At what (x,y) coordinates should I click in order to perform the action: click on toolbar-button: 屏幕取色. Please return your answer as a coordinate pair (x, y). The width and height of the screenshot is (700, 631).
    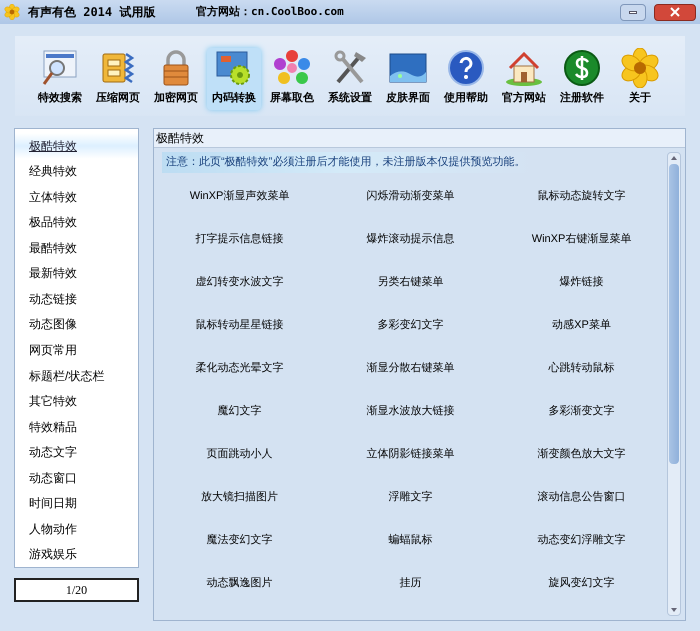
    Looking at the image, I should click on (292, 79).